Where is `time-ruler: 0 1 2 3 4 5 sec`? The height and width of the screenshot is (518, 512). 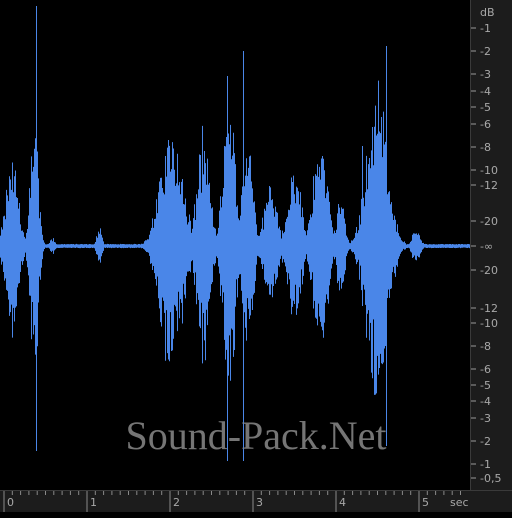 time-ruler: 0 1 2 3 4 5 sec is located at coordinates (256, 501).